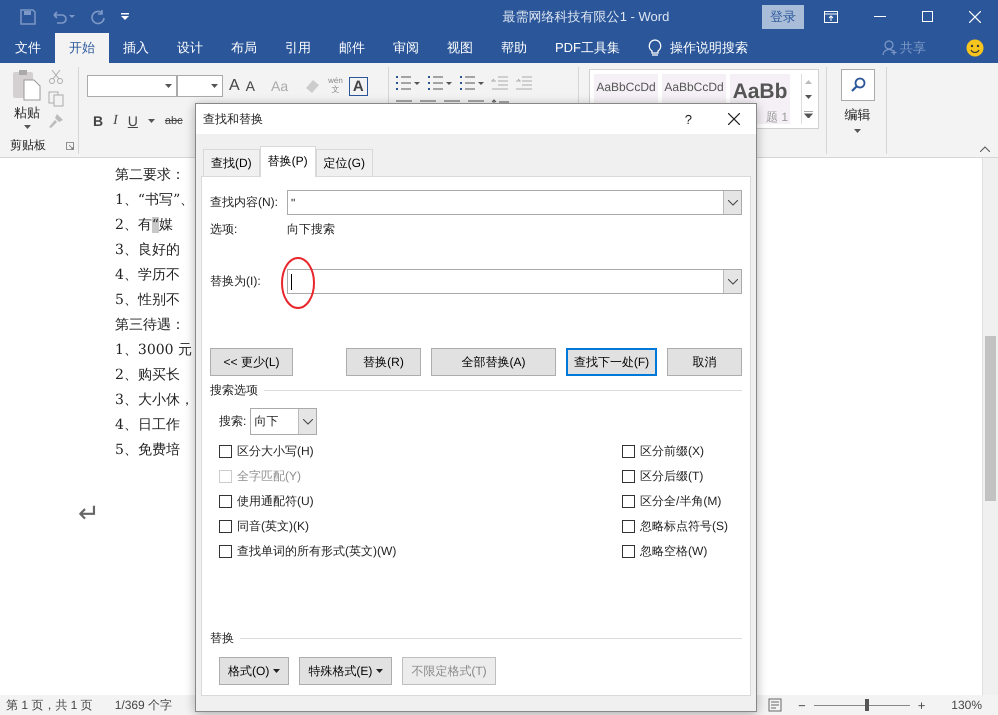 The image size is (998, 715). I want to click on document-line: 4、日工作, so click(147, 425).